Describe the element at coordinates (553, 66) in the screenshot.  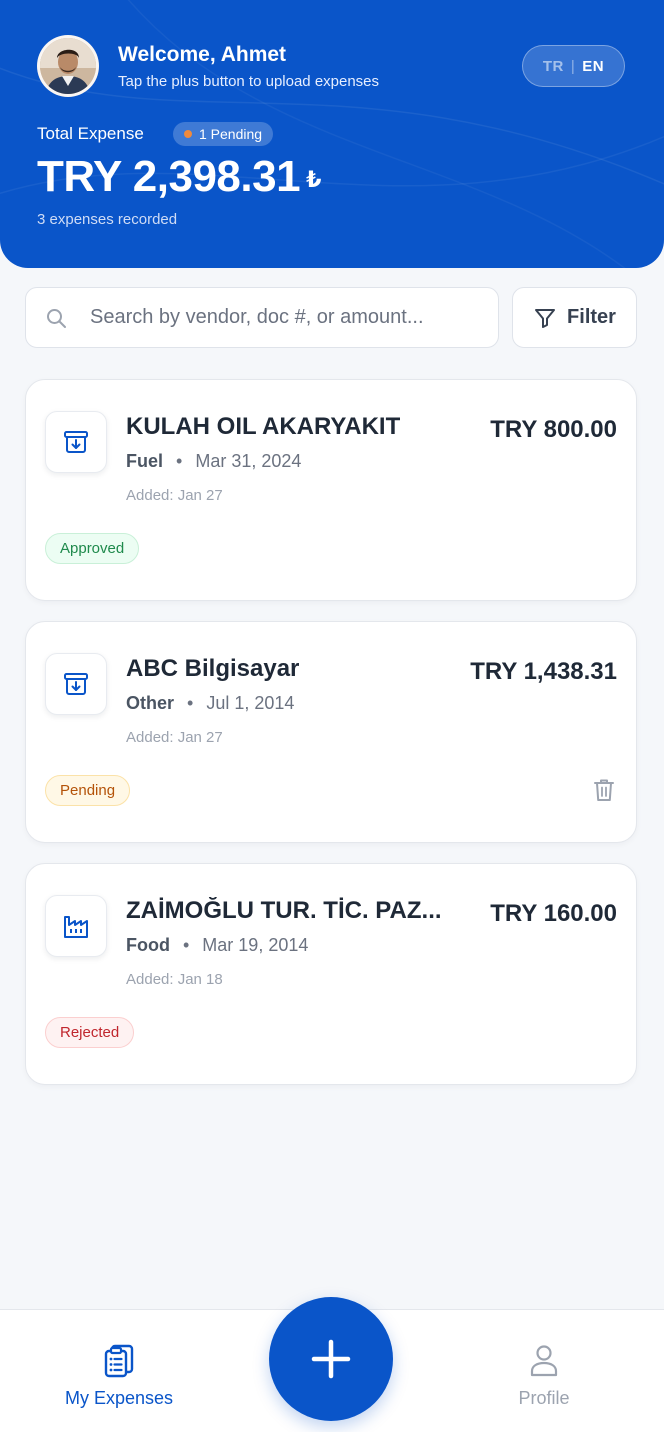
I see `language-option-tr: TR` at that location.